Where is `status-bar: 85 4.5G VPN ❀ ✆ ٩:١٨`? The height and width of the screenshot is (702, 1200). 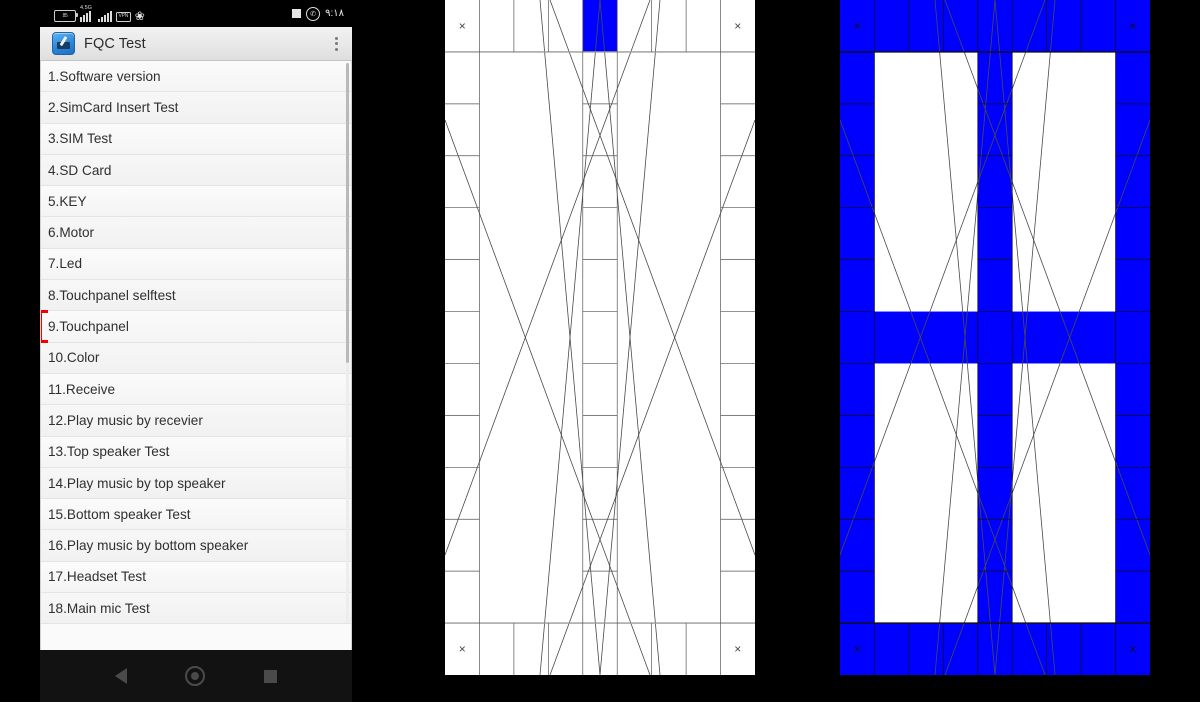 status-bar: 85 4.5G VPN ❀ ✆ ٩:١٨ is located at coordinates (196, 13).